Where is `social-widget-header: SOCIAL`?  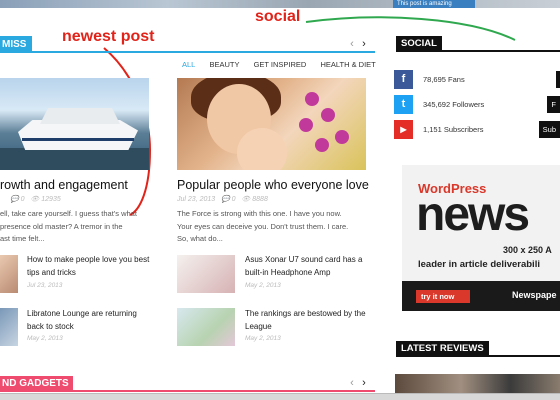 social-widget-header: SOCIAL is located at coordinates (478, 44).